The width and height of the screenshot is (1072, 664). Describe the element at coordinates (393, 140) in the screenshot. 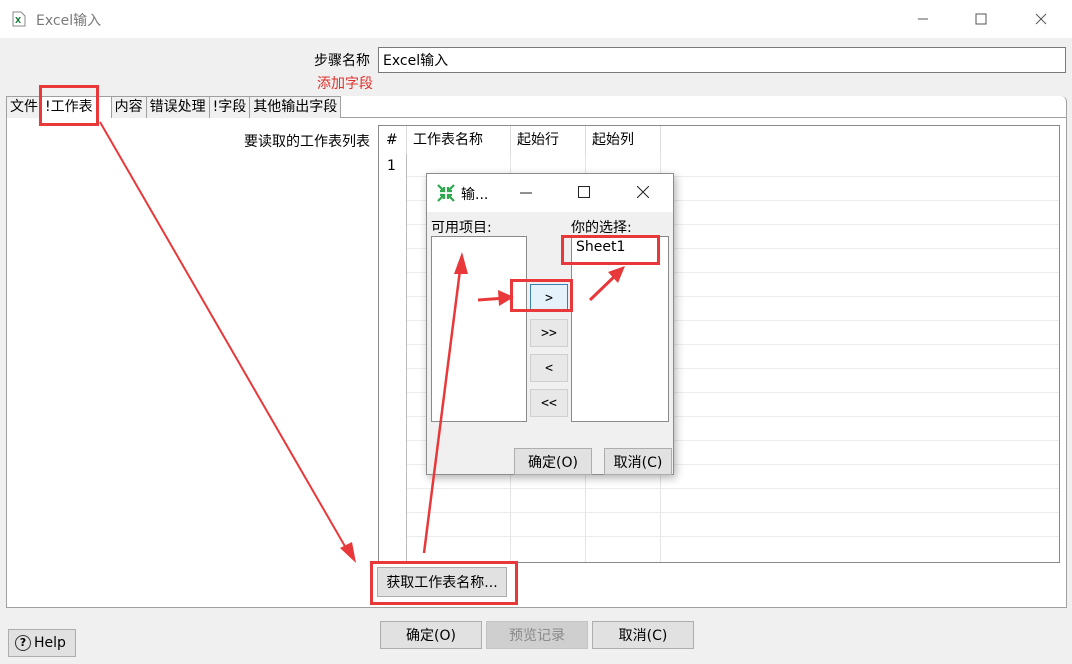

I see `column-header-index: #` at that location.